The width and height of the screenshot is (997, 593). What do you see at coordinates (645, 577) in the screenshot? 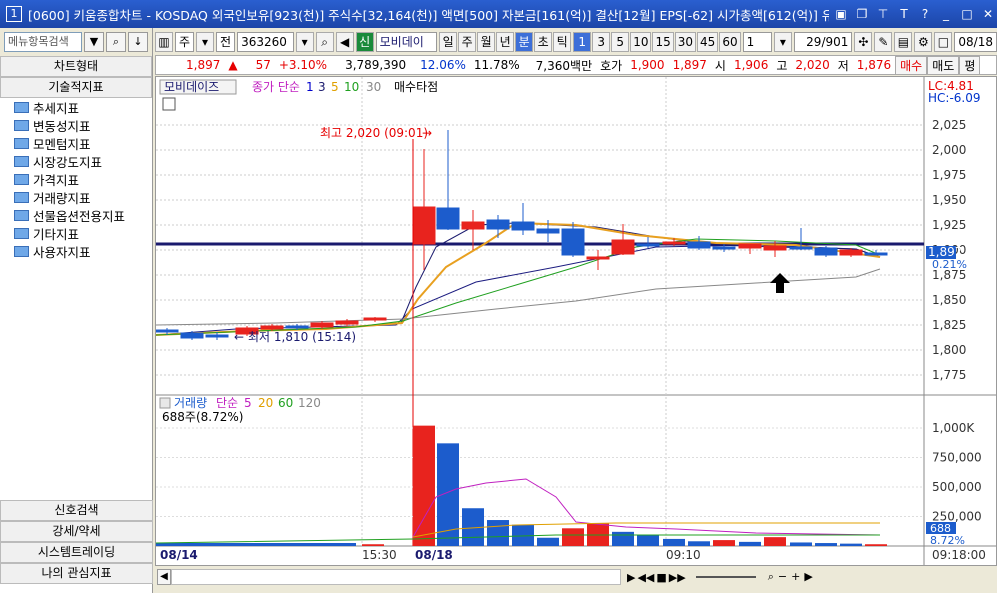
I see `rewind-icon: ◀◀` at bounding box center [645, 577].